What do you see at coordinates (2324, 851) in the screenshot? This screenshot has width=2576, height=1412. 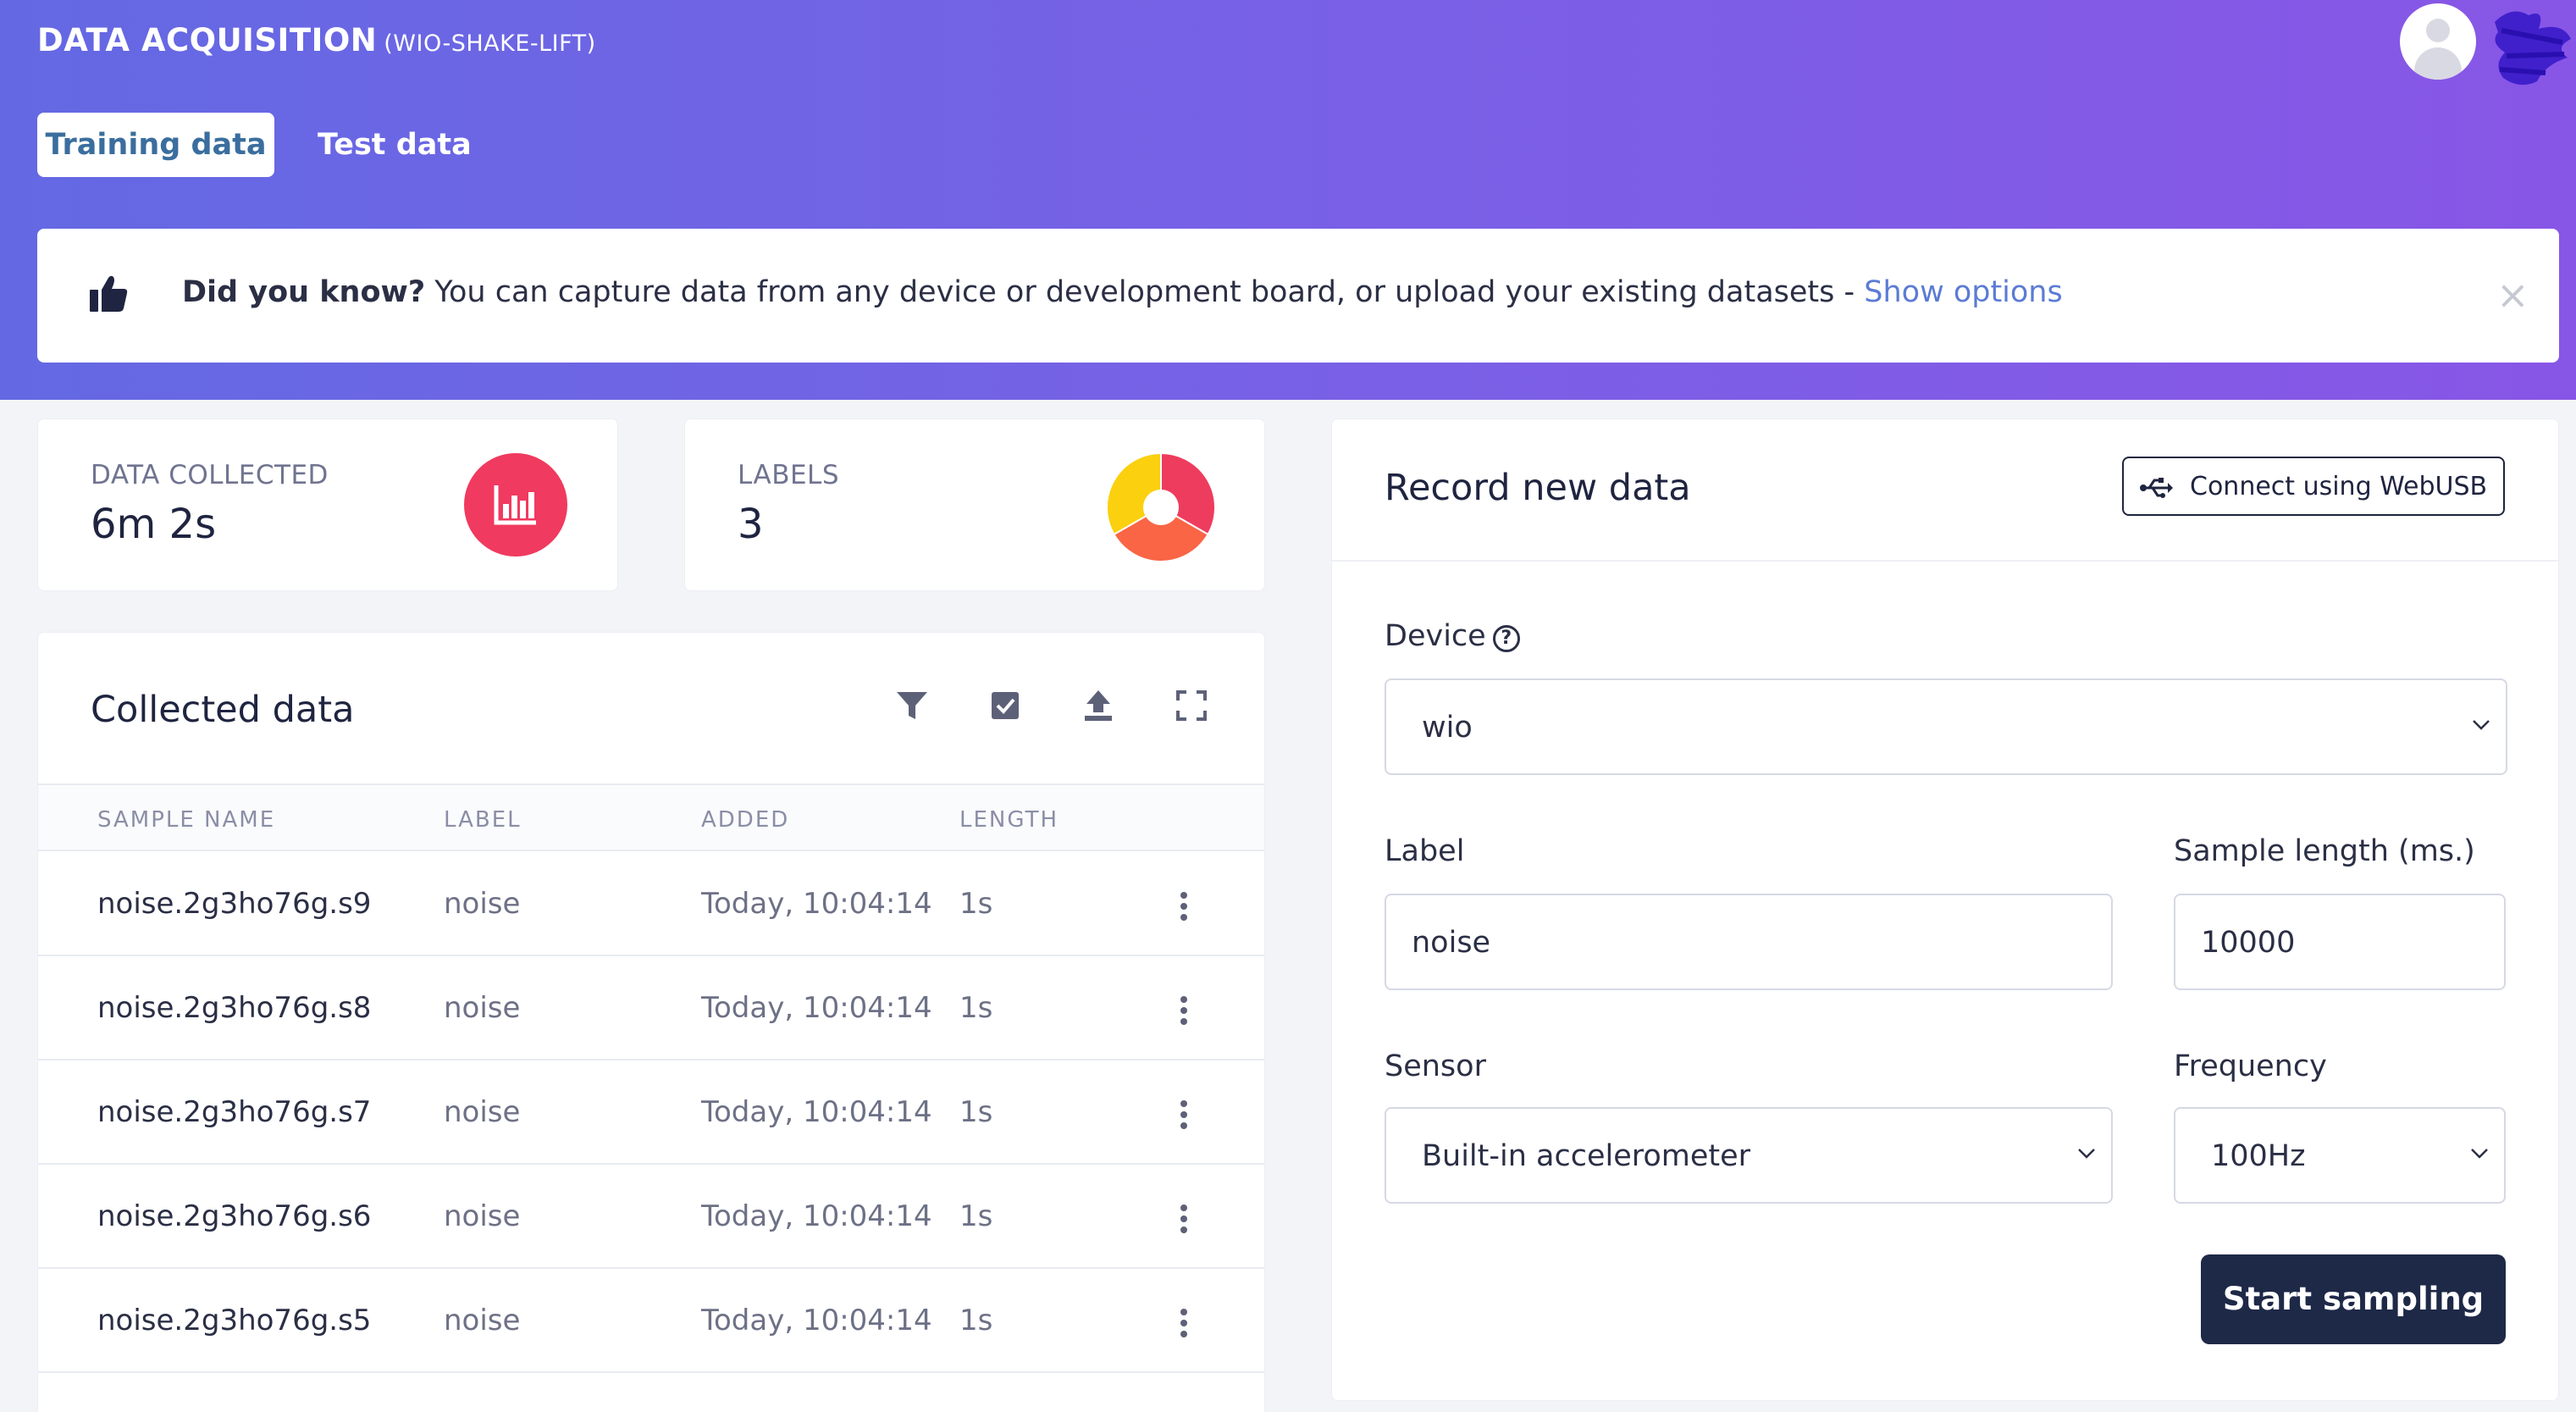 I see `sample-length-label: Sample length (ms.)` at bounding box center [2324, 851].